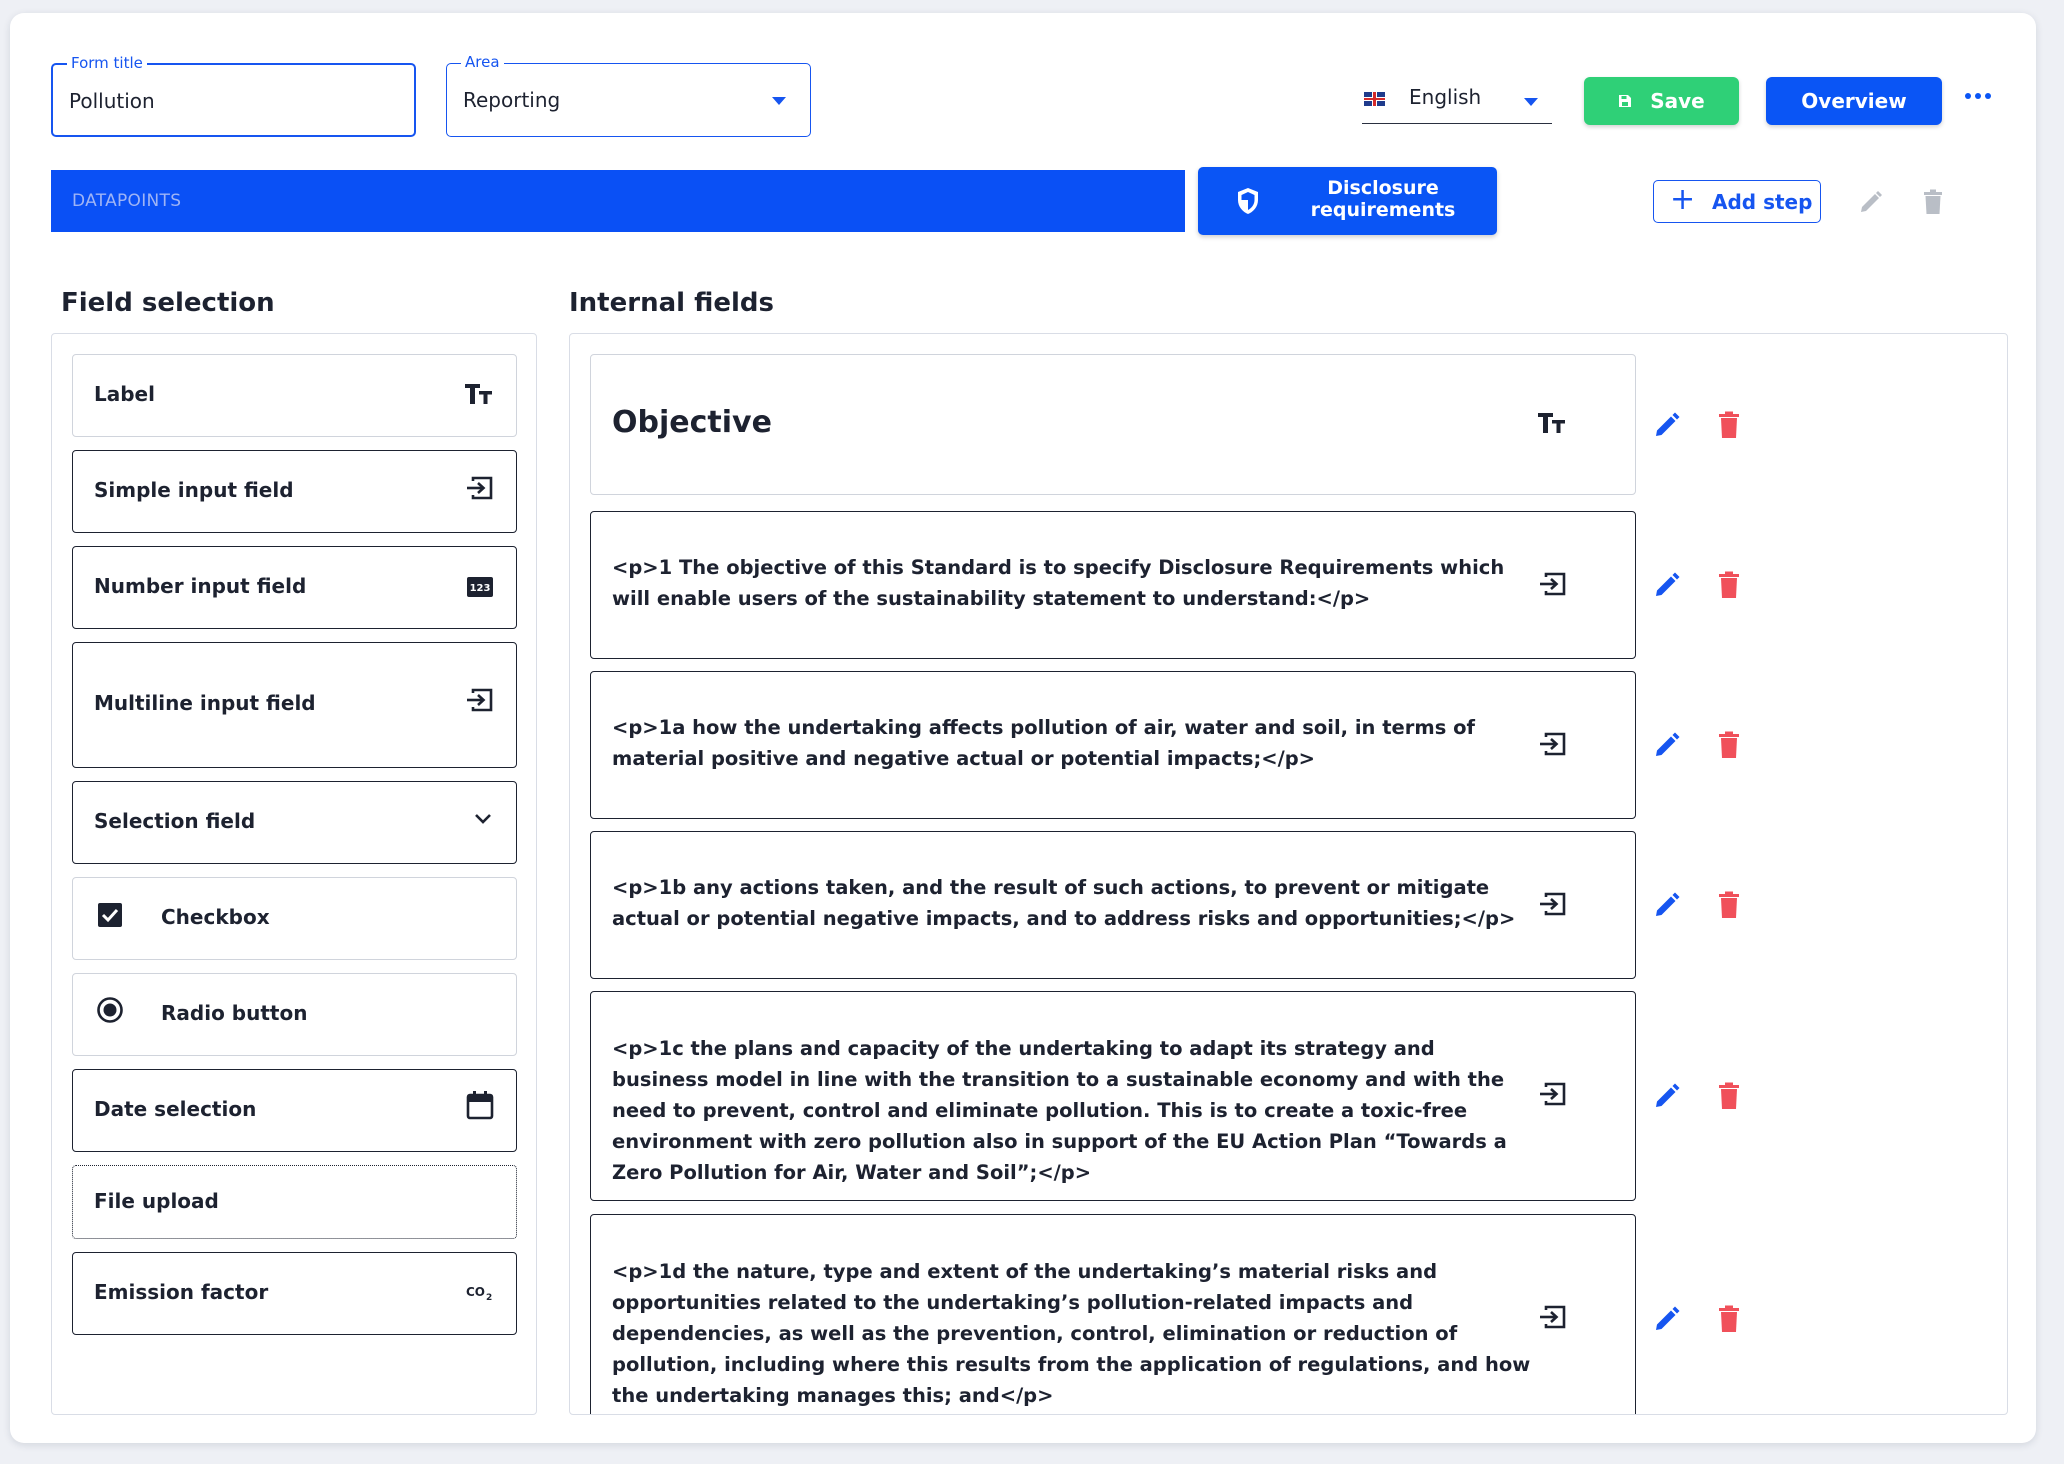 Image resolution: width=2064 pixels, height=1464 pixels. What do you see at coordinates (294, 1110) in the screenshot?
I see `palette-item-date-selection: Date selection` at bounding box center [294, 1110].